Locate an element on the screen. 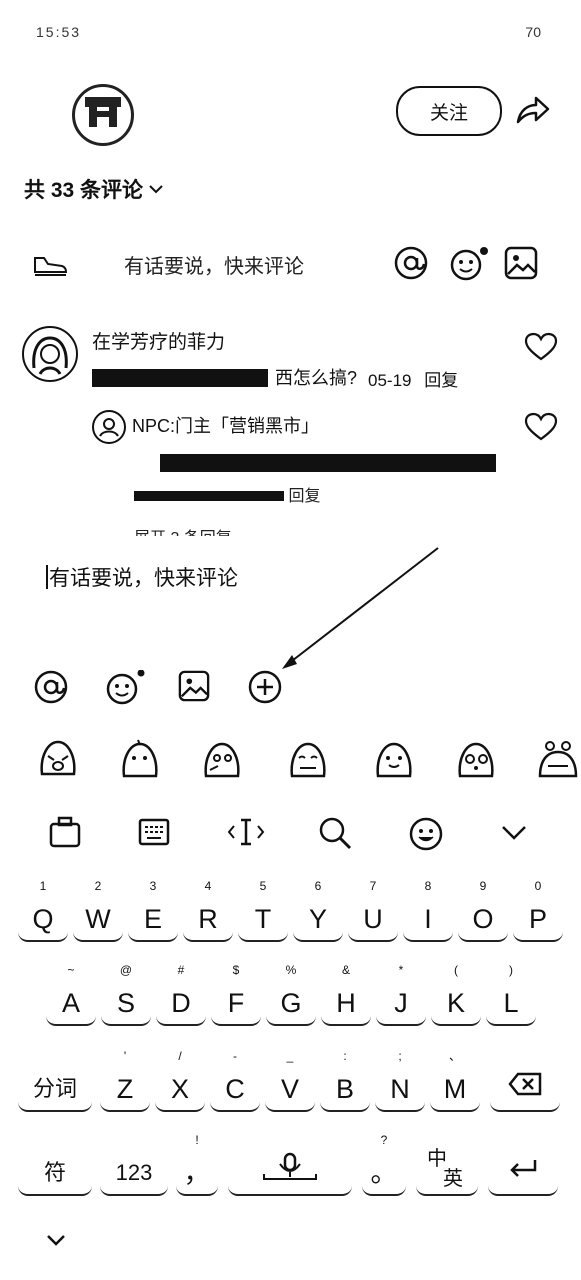  sticker-shy-icon is located at coordinates (308, 758).